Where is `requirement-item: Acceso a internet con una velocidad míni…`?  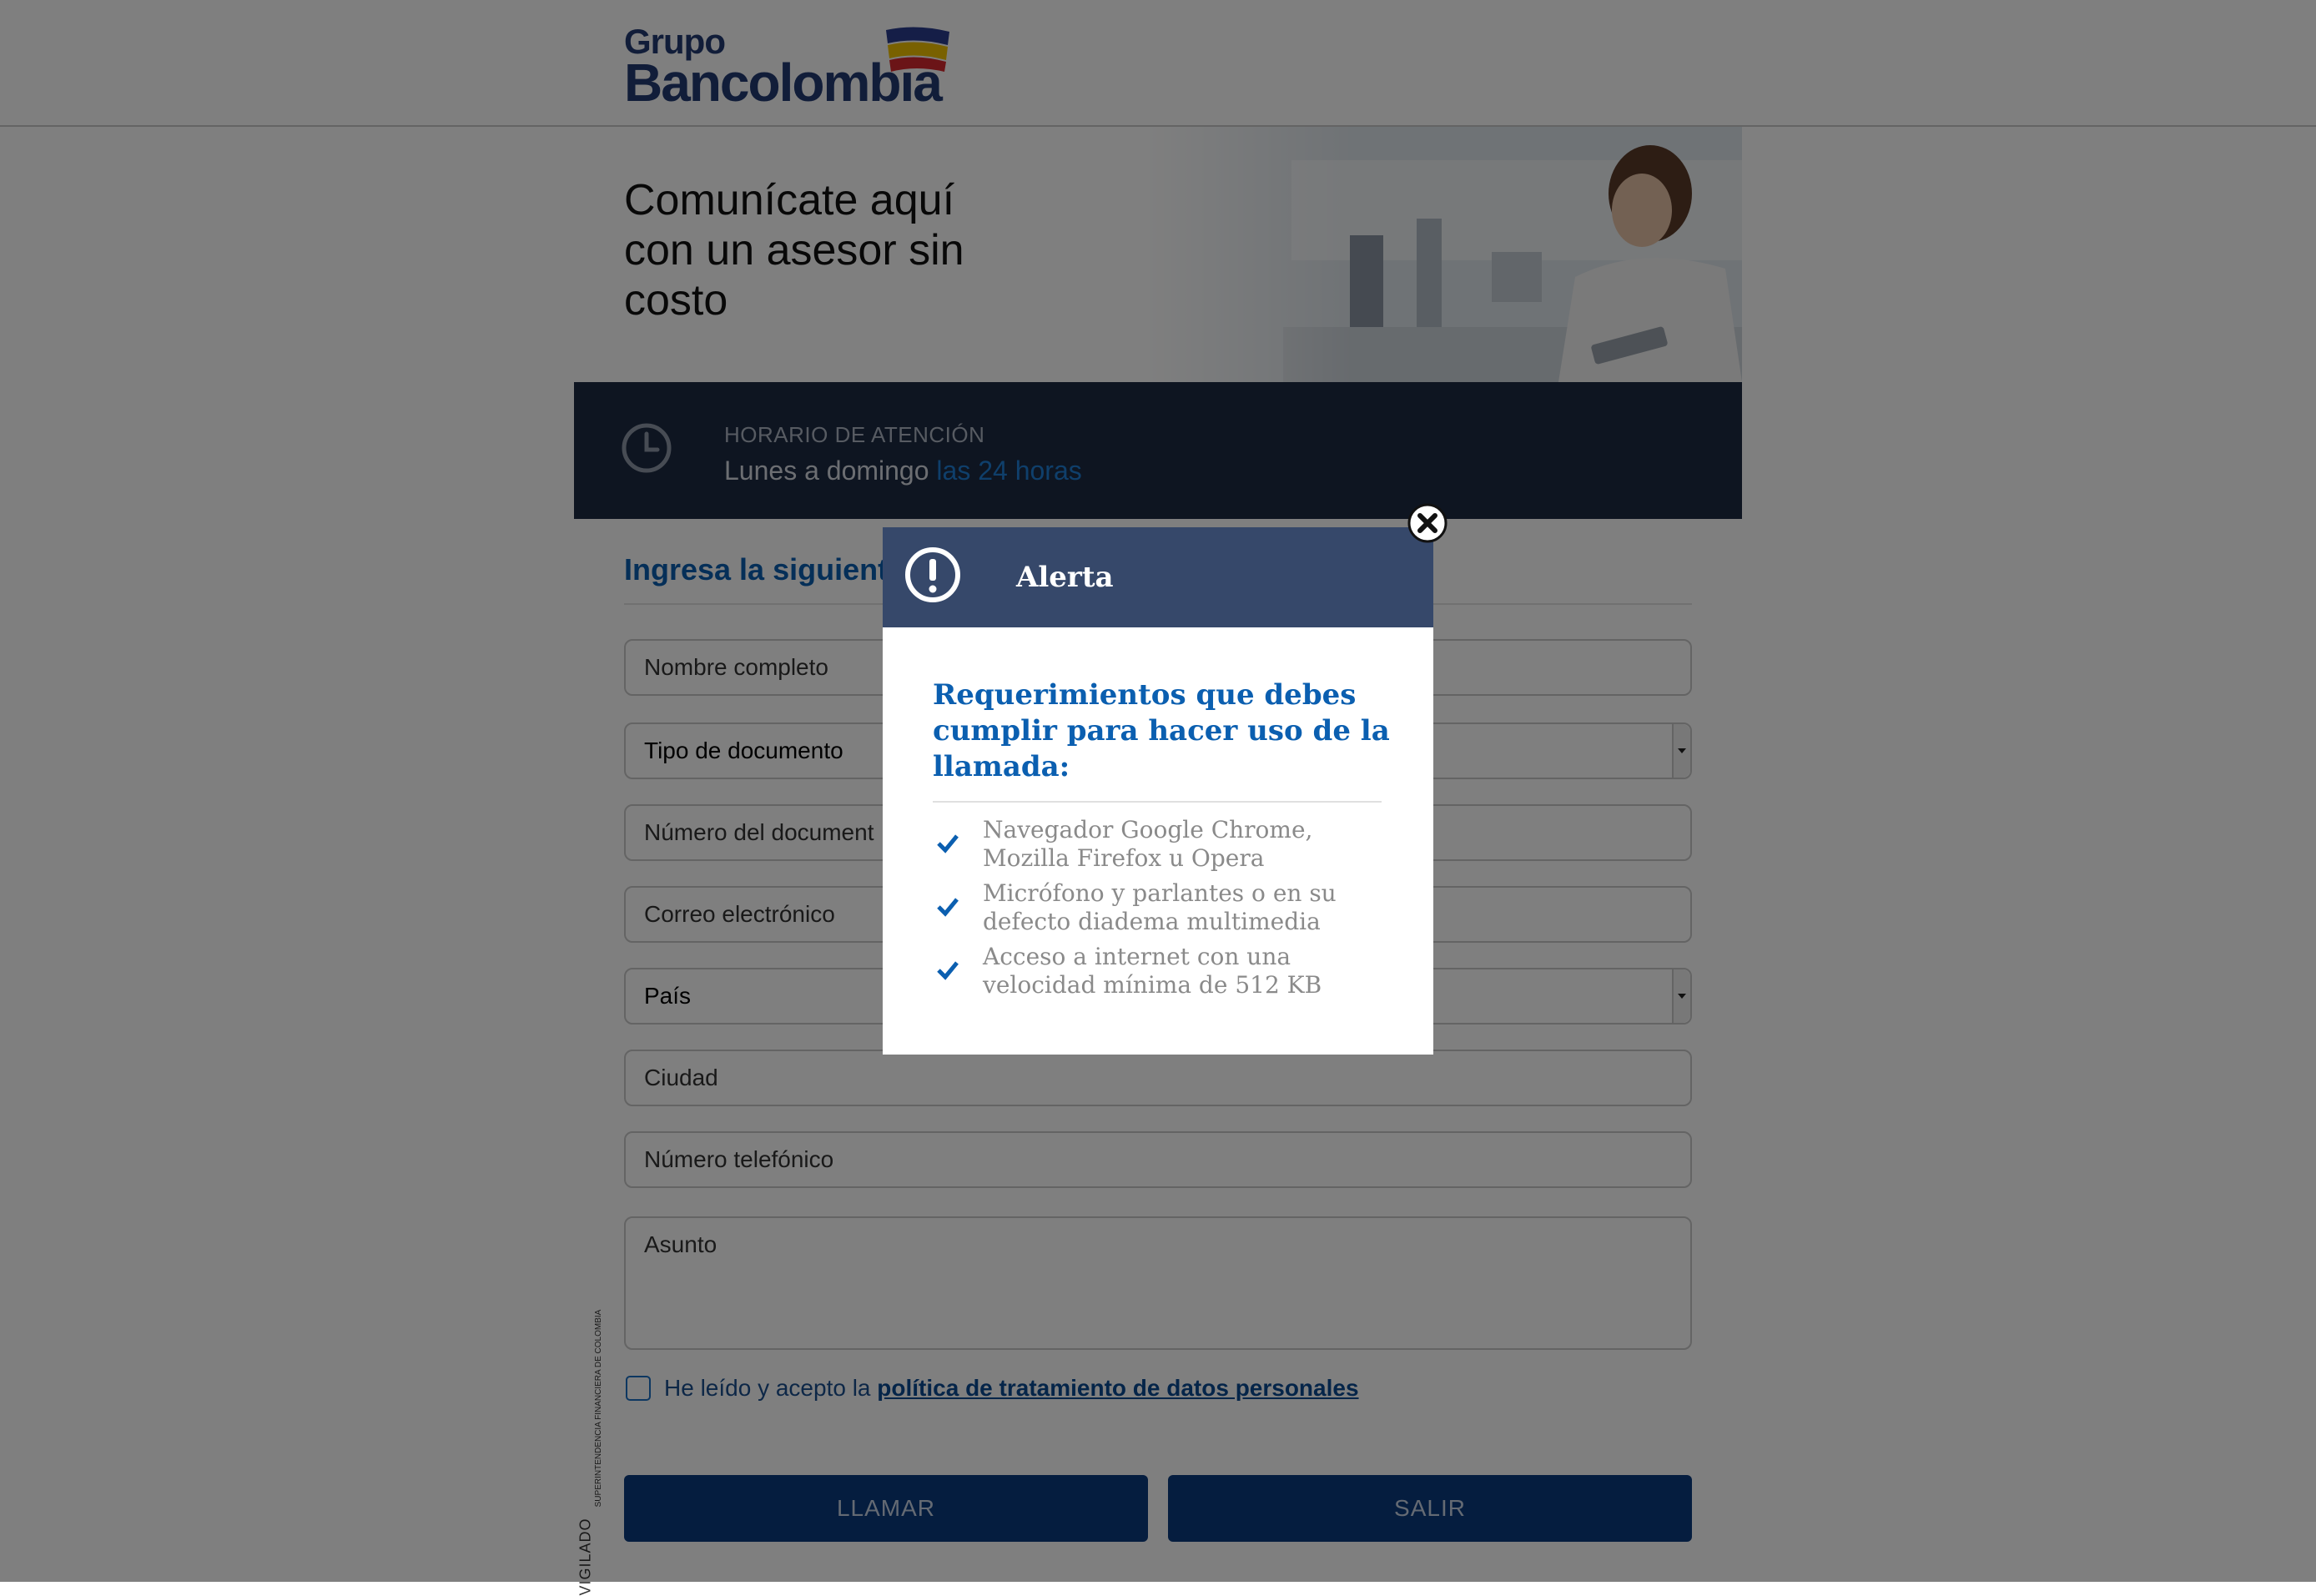 requirement-item: Acceso a internet con una velocidad míni… is located at coordinates (1166, 972).